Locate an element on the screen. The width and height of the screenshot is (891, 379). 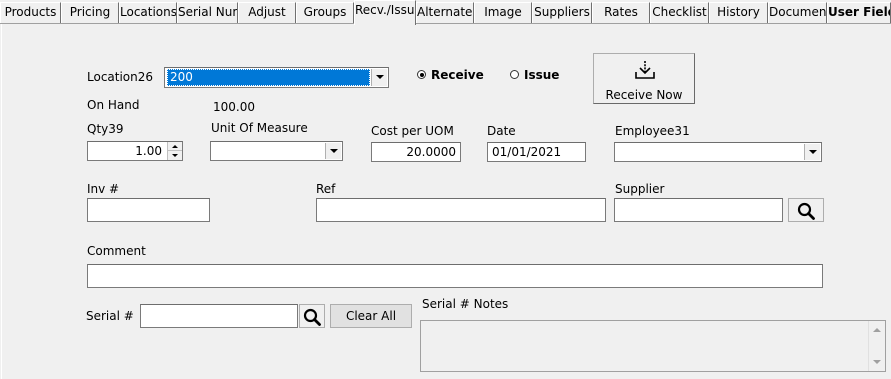
serial-notes-label: Serial # Notes is located at coordinates (465, 304).